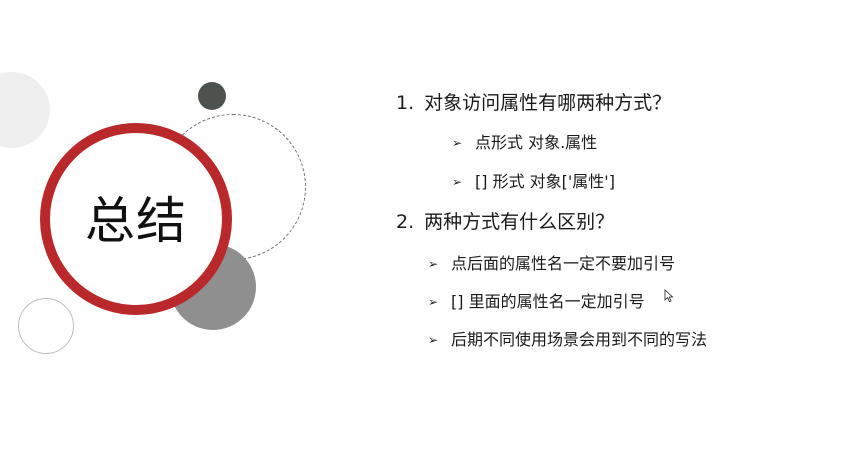 The width and height of the screenshot is (852, 451). I want to click on slide-title: 总结, so click(136, 221).